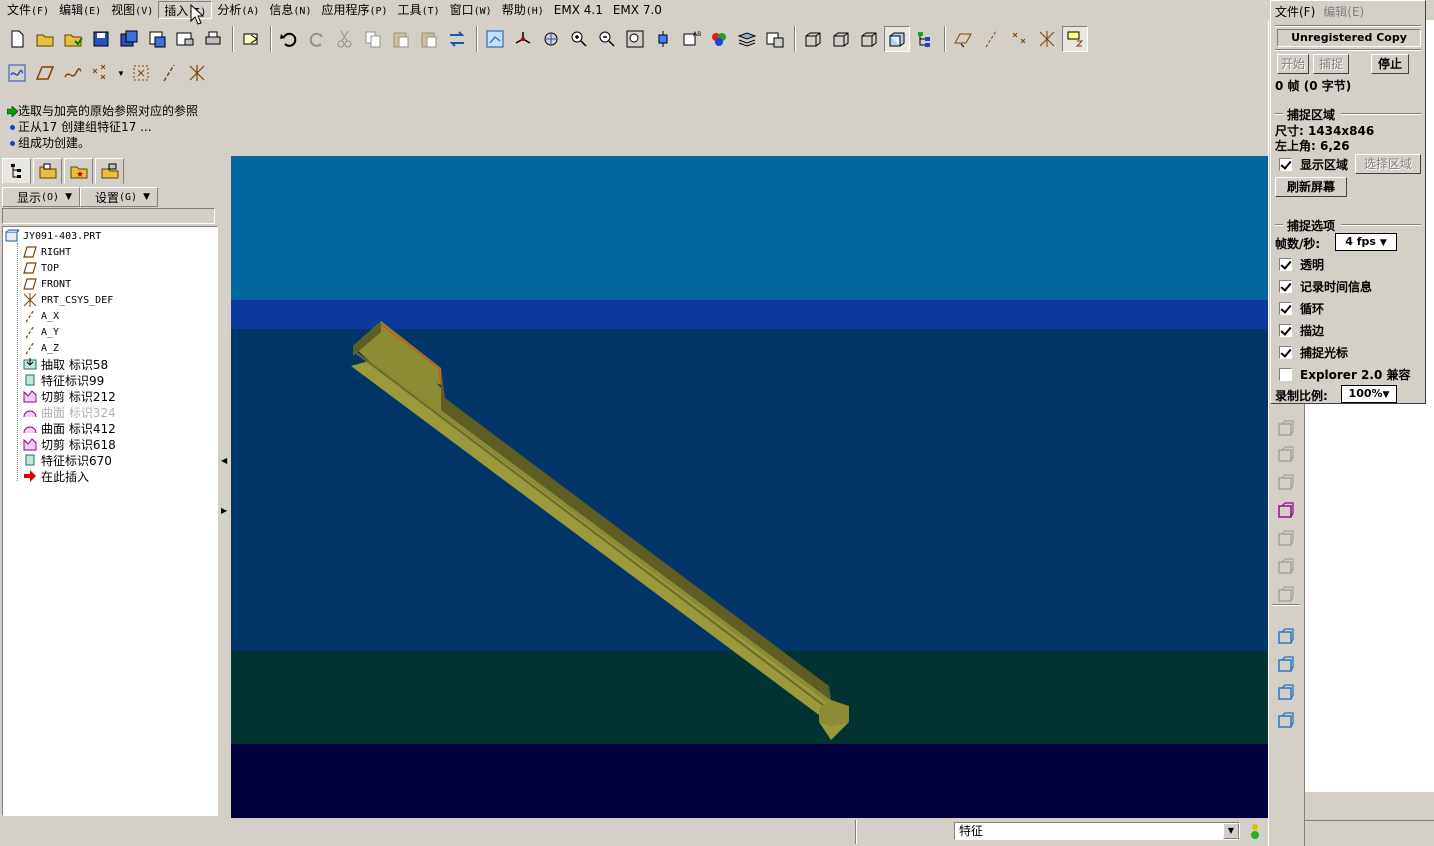 This screenshot has height=846, width=1434. What do you see at coordinates (101, 39) in the screenshot?
I see `save-button` at bounding box center [101, 39].